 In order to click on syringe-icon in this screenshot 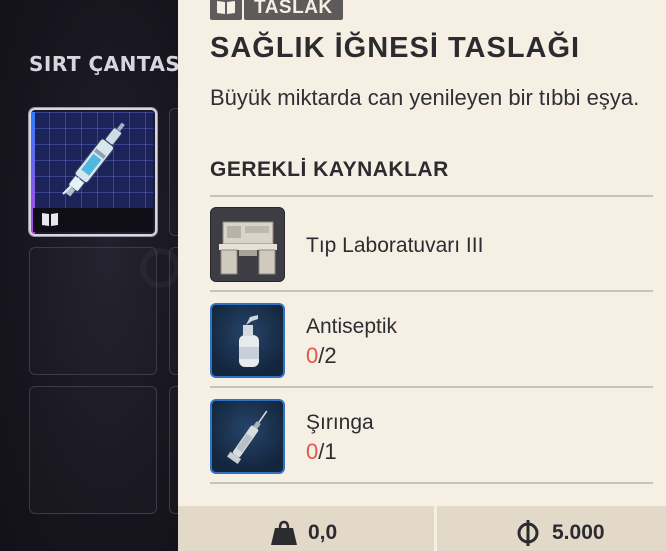, I will do `click(247, 436)`.